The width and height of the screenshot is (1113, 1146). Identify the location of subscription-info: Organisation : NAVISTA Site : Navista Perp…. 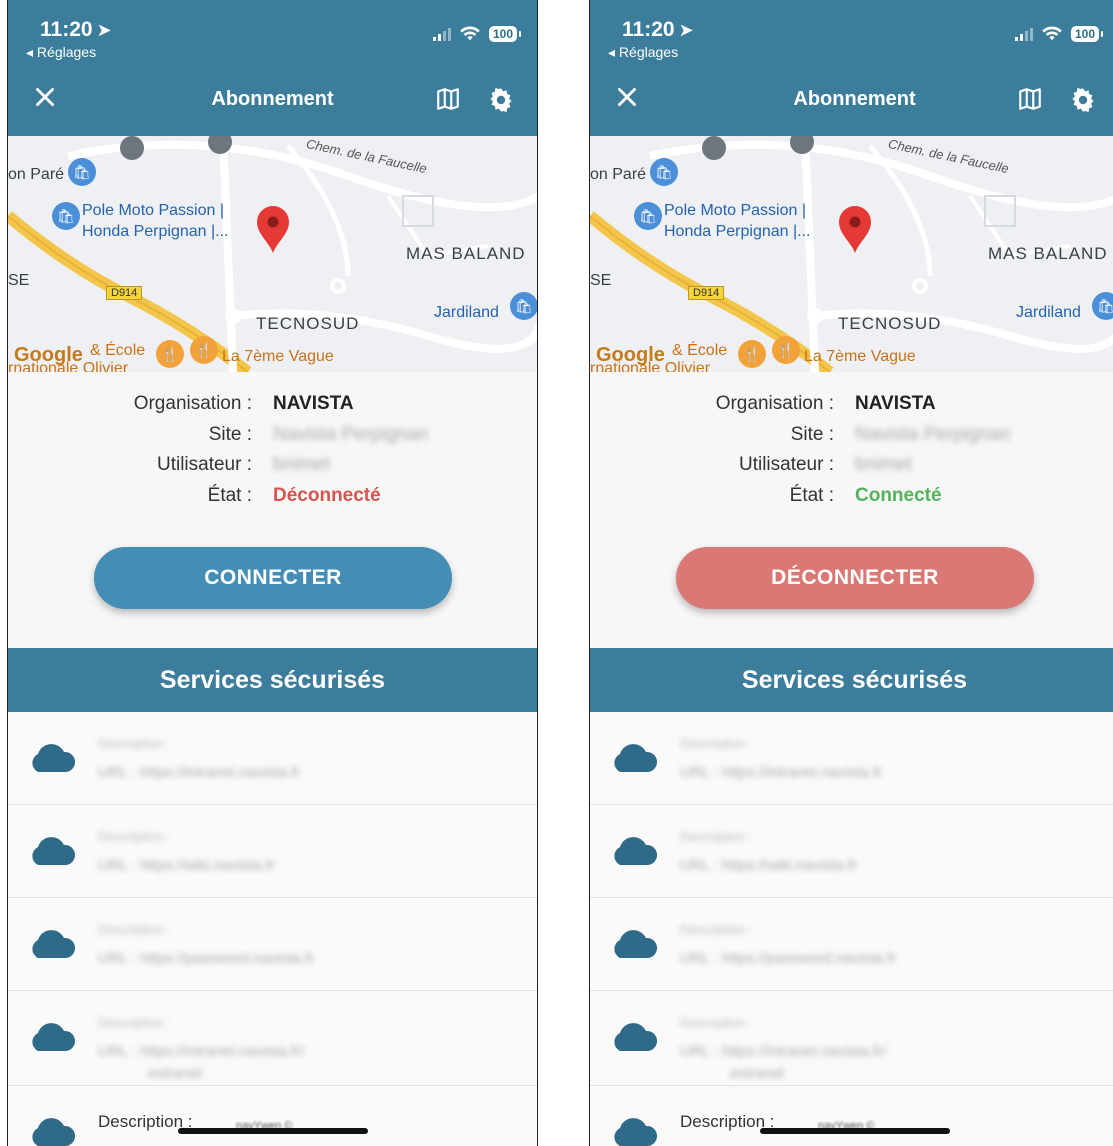
(272, 454).